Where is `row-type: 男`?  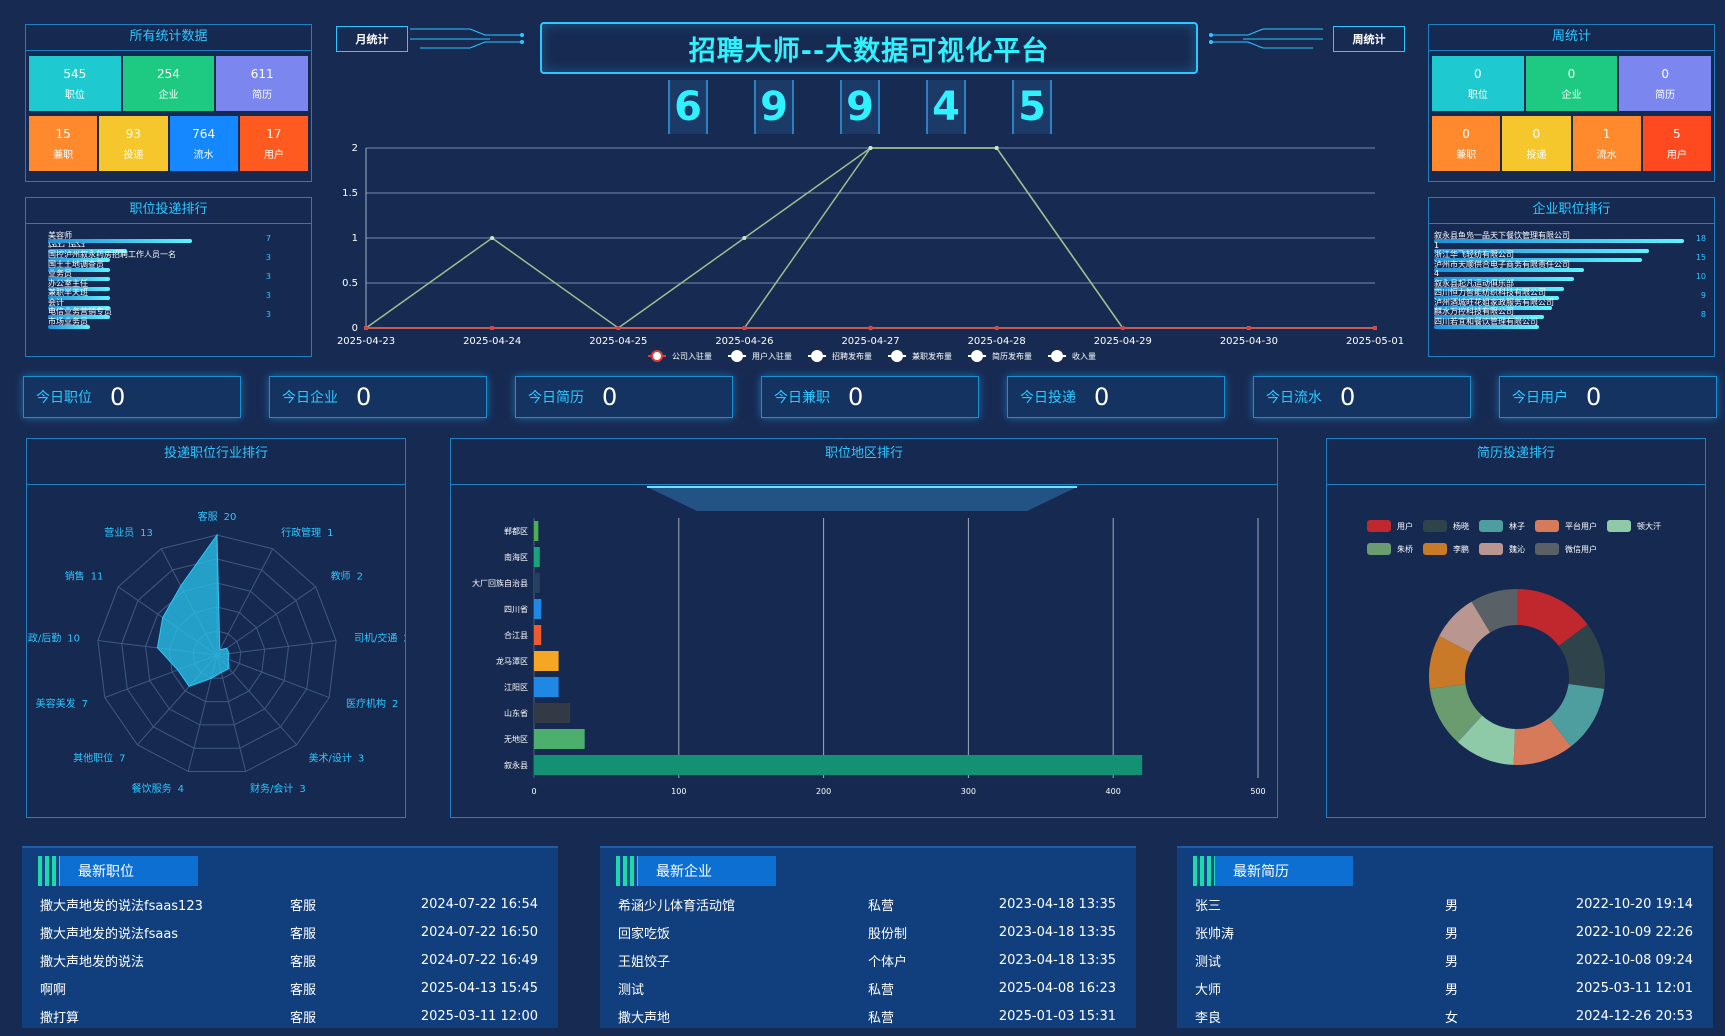 row-type: 男 is located at coordinates (1452, 990).